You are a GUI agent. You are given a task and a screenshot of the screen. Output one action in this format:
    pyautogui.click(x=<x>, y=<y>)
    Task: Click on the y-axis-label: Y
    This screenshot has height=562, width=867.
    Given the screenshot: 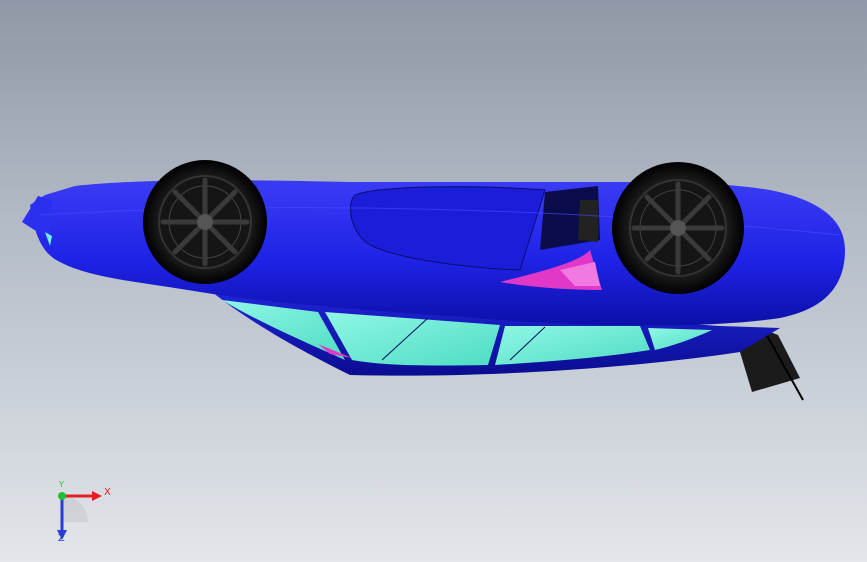 What is the action you would take?
    pyautogui.click(x=61, y=484)
    